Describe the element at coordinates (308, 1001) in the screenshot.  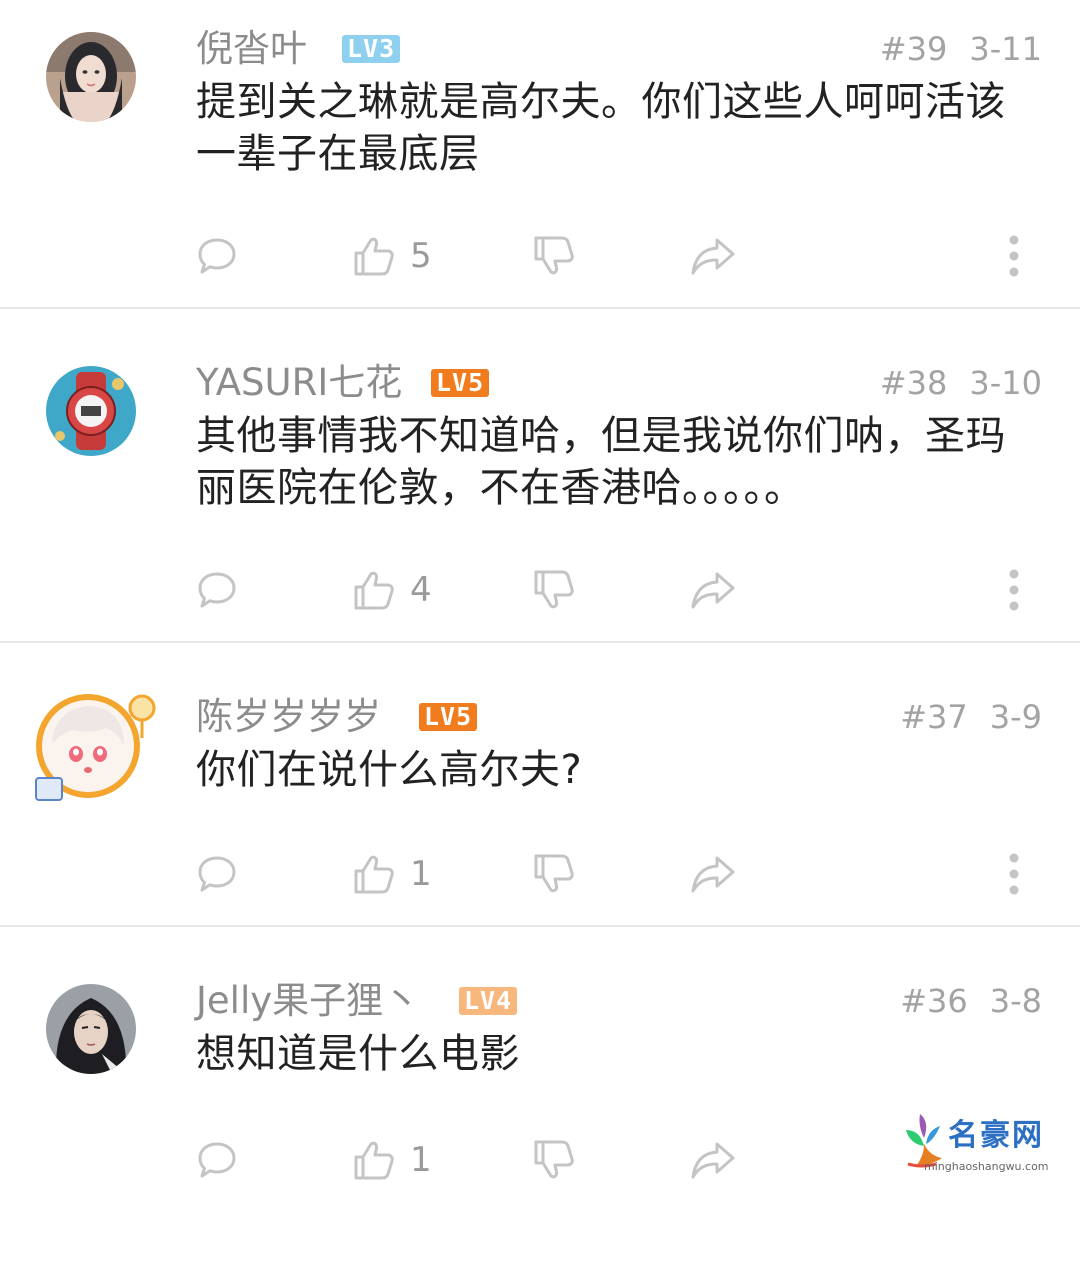
I see `username: Jelly果子狸丶` at that location.